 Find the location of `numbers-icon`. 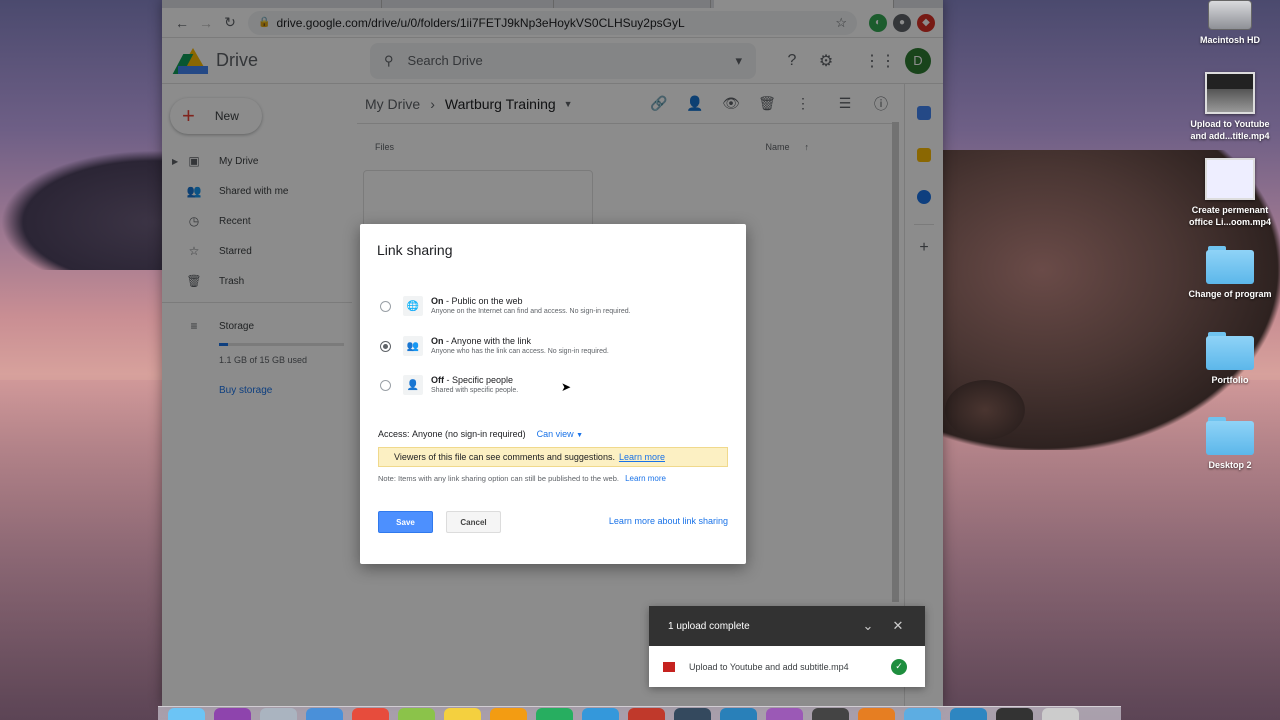

numbers-icon is located at coordinates (416, 714).